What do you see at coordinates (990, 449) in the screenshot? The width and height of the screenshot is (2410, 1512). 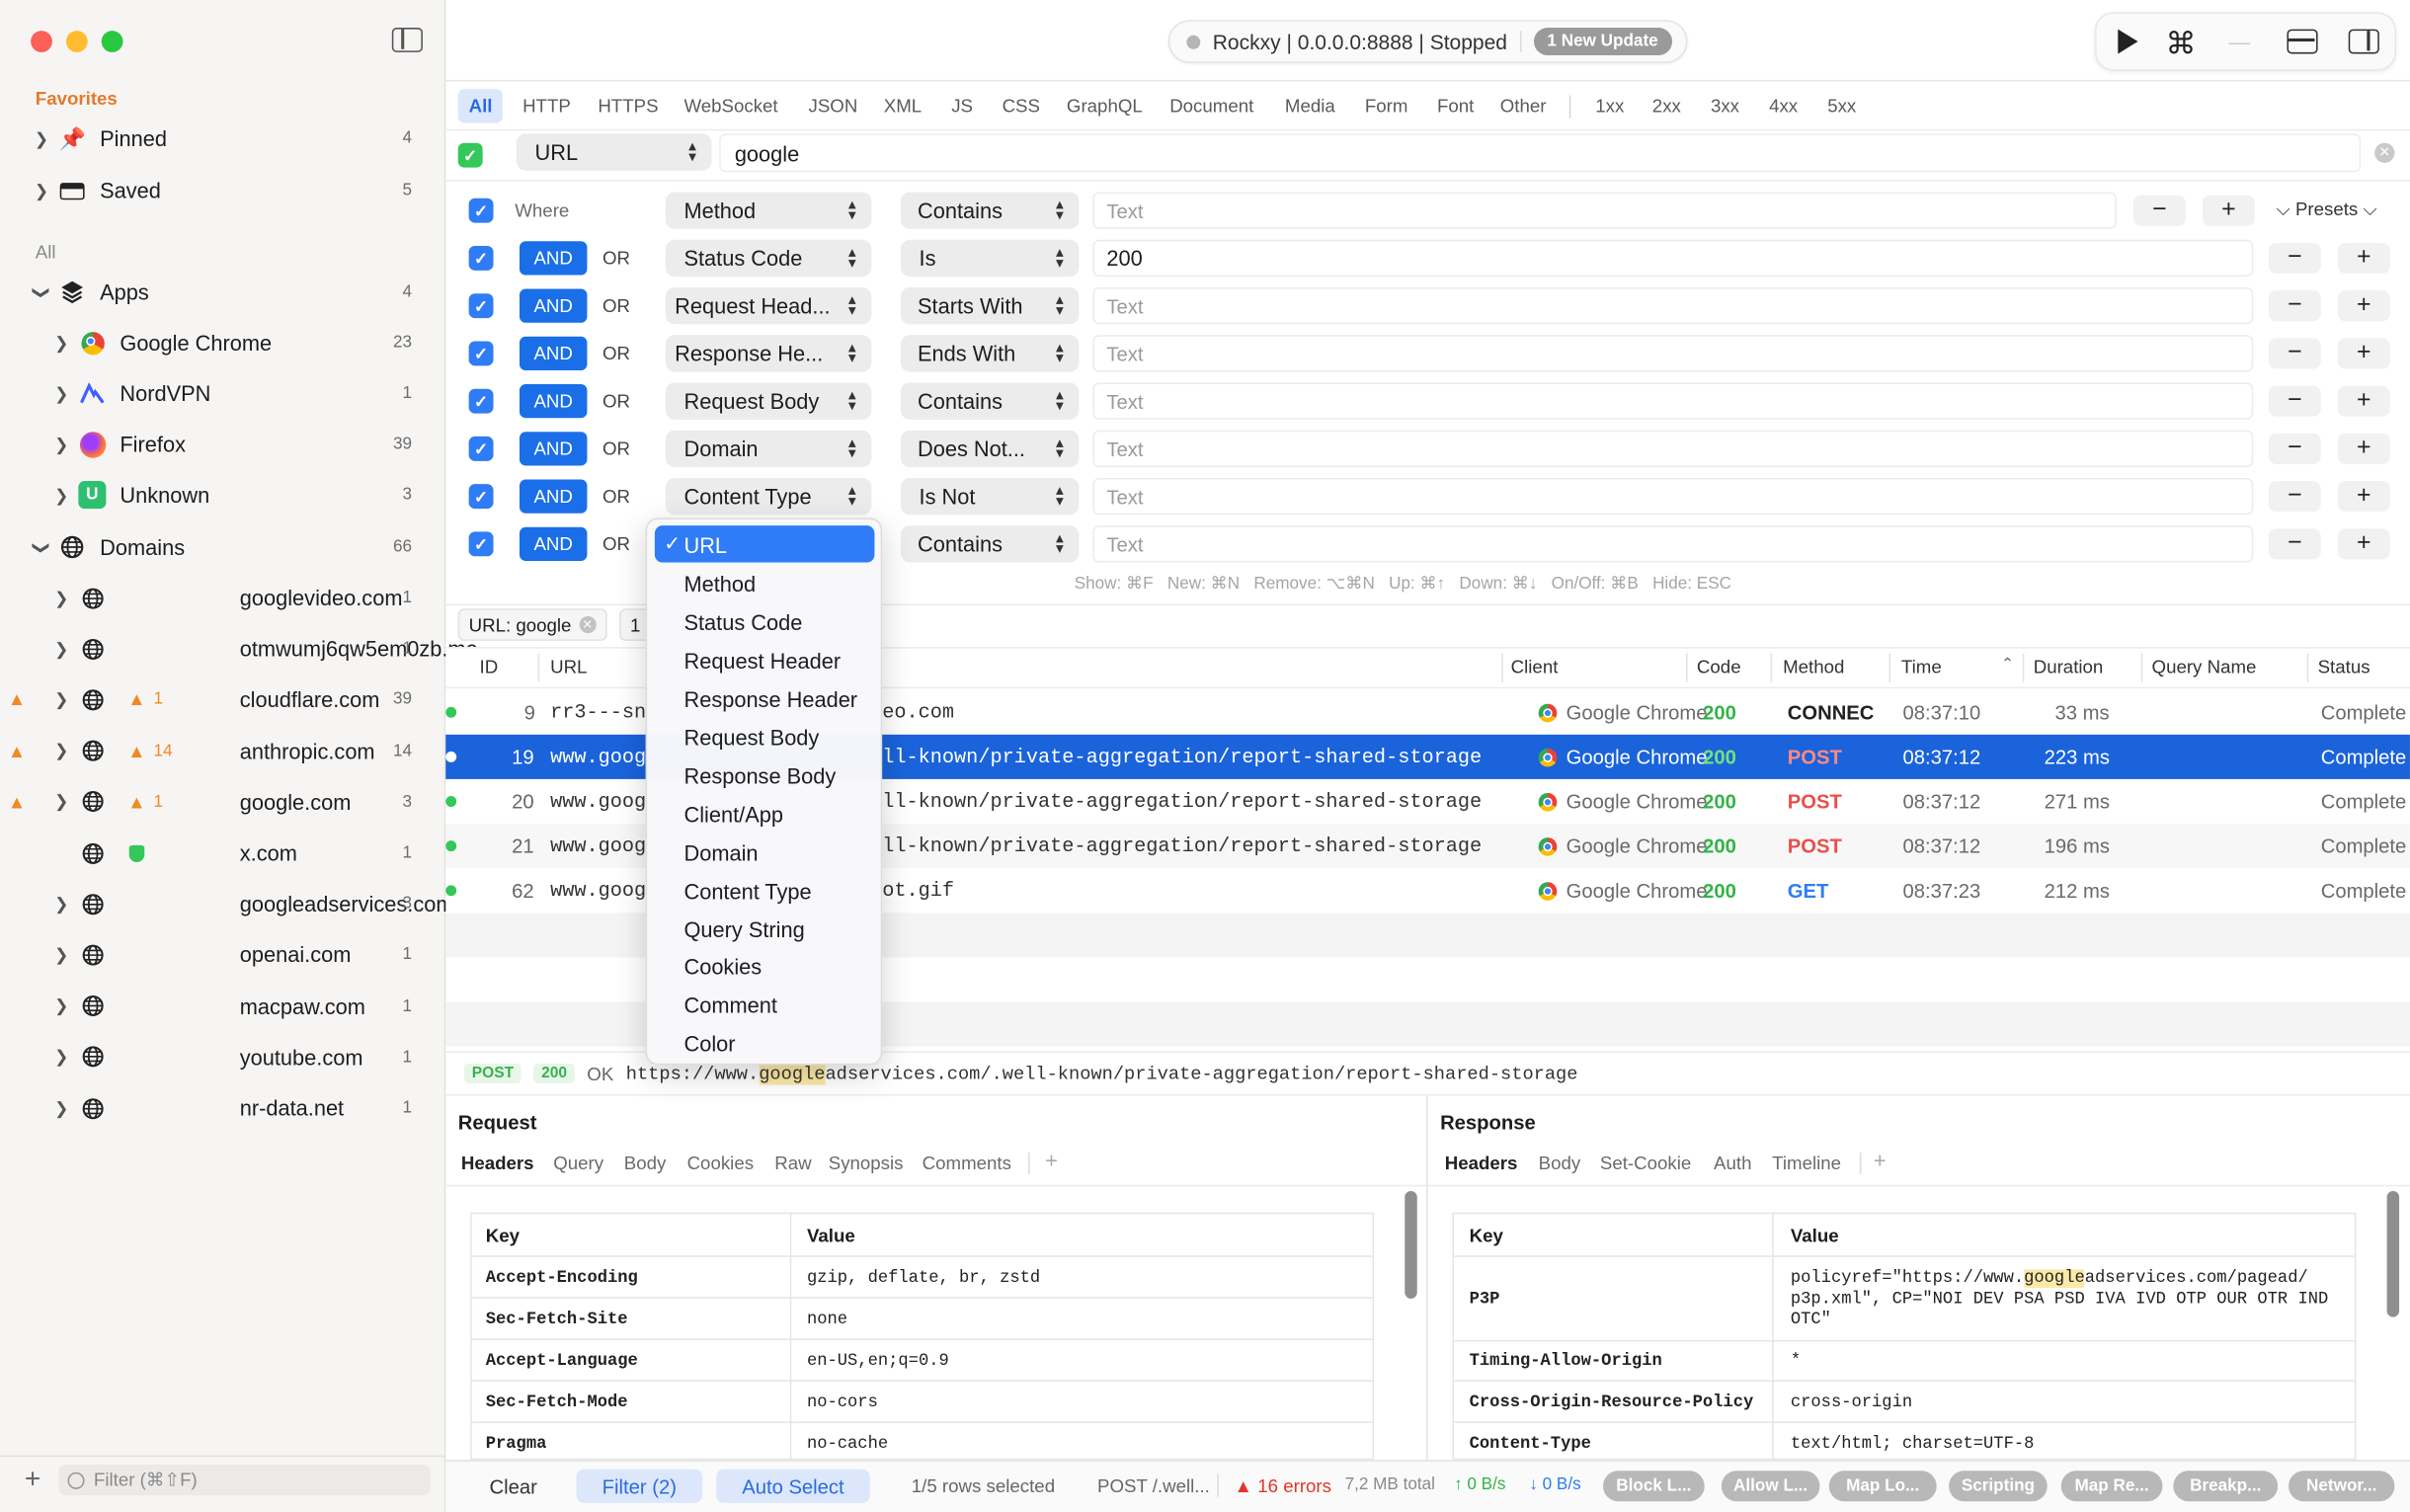 I see `rule-operator-select: Does Not... ▴ ▾` at bounding box center [990, 449].